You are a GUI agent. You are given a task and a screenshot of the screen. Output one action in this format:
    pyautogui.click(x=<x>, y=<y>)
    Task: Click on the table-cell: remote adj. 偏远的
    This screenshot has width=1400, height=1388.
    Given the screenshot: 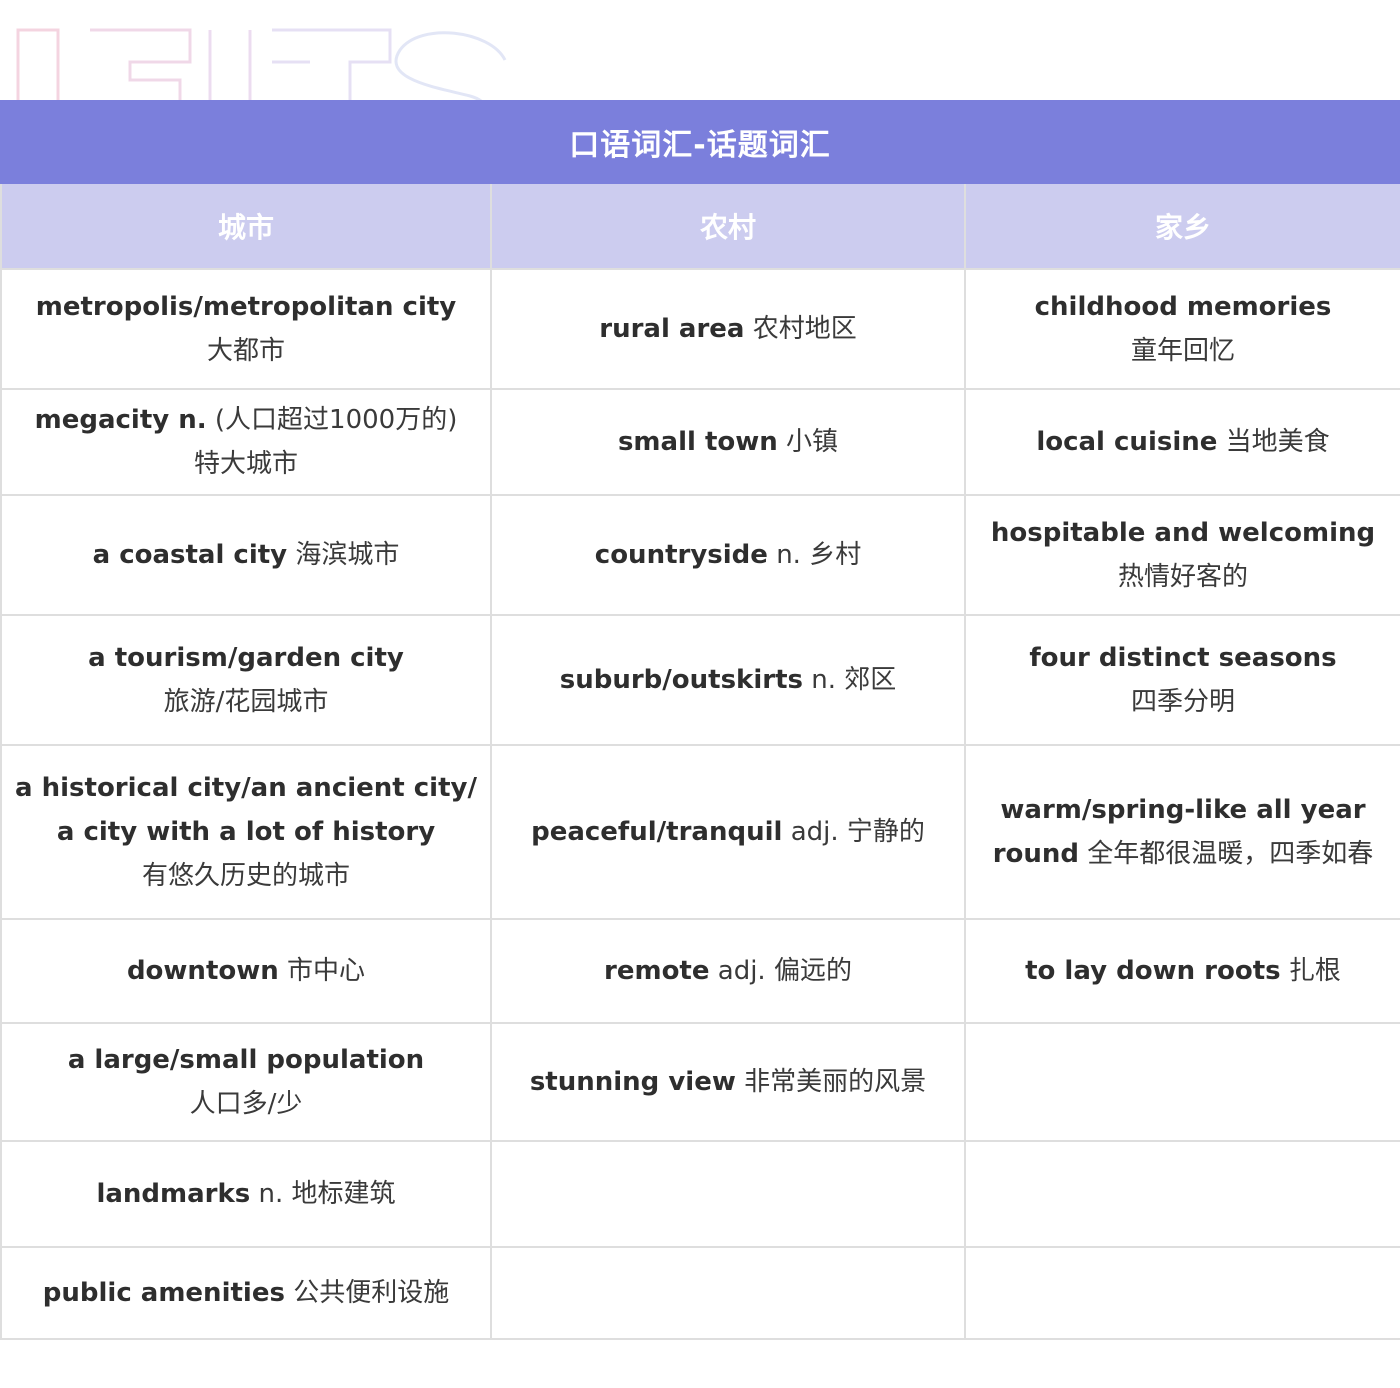 What is the action you would take?
    pyautogui.click(x=728, y=971)
    